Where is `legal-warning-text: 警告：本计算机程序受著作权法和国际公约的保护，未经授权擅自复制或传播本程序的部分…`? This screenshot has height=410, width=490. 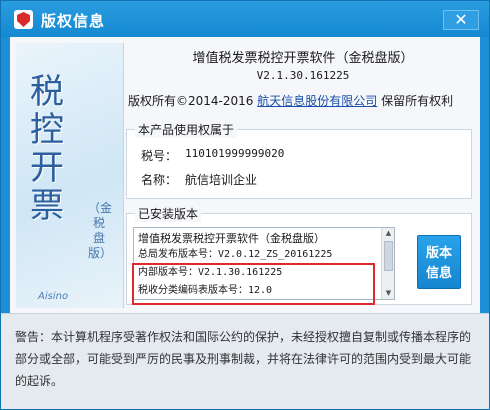
legal-warning-text: 警告：本计算机程序受著作权法和国际公约的保护，未经授权擅自复制或传播本程序的部分… is located at coordinates (243, 359).